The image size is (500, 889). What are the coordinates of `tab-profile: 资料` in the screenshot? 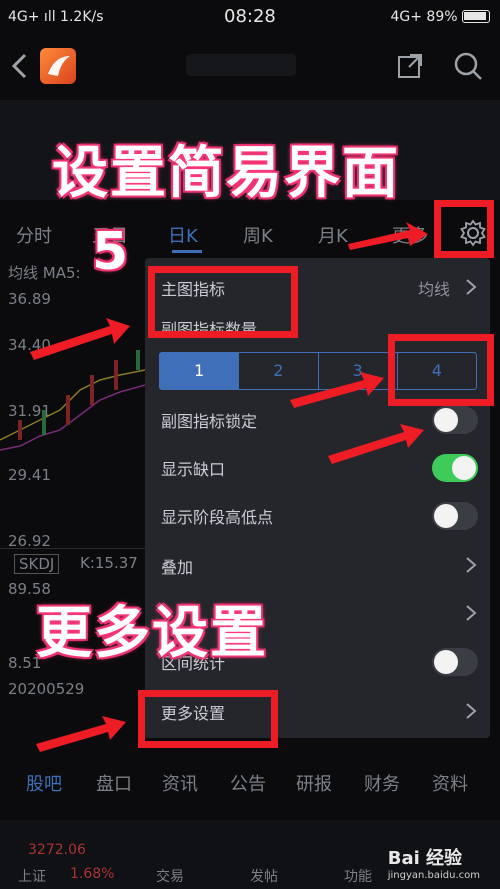 It's located at (450, 783).